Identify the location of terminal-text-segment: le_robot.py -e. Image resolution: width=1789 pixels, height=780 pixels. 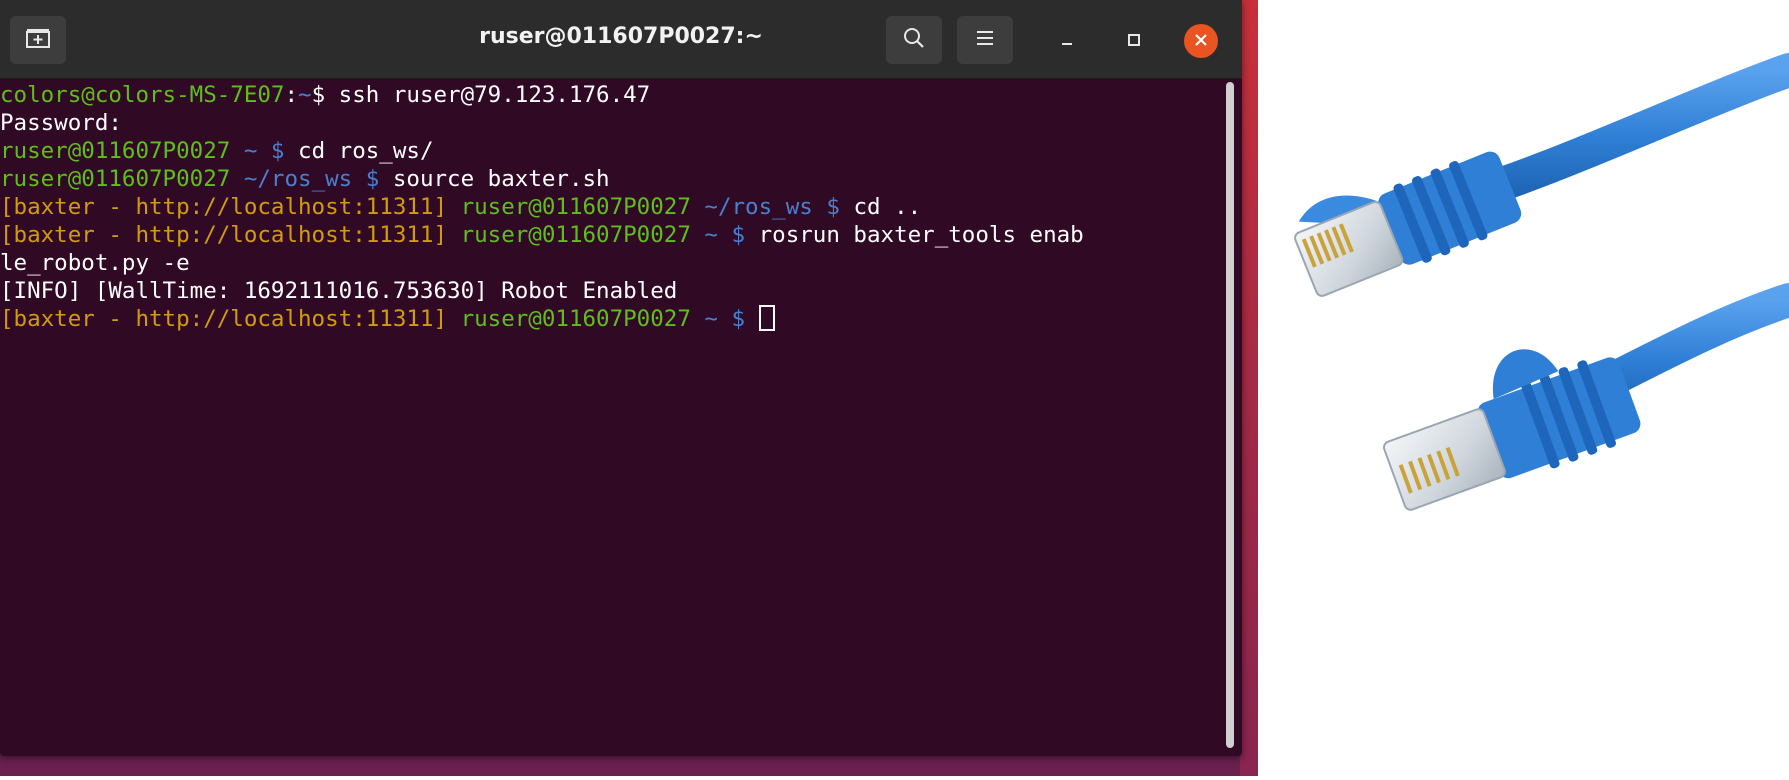
(95, 263).